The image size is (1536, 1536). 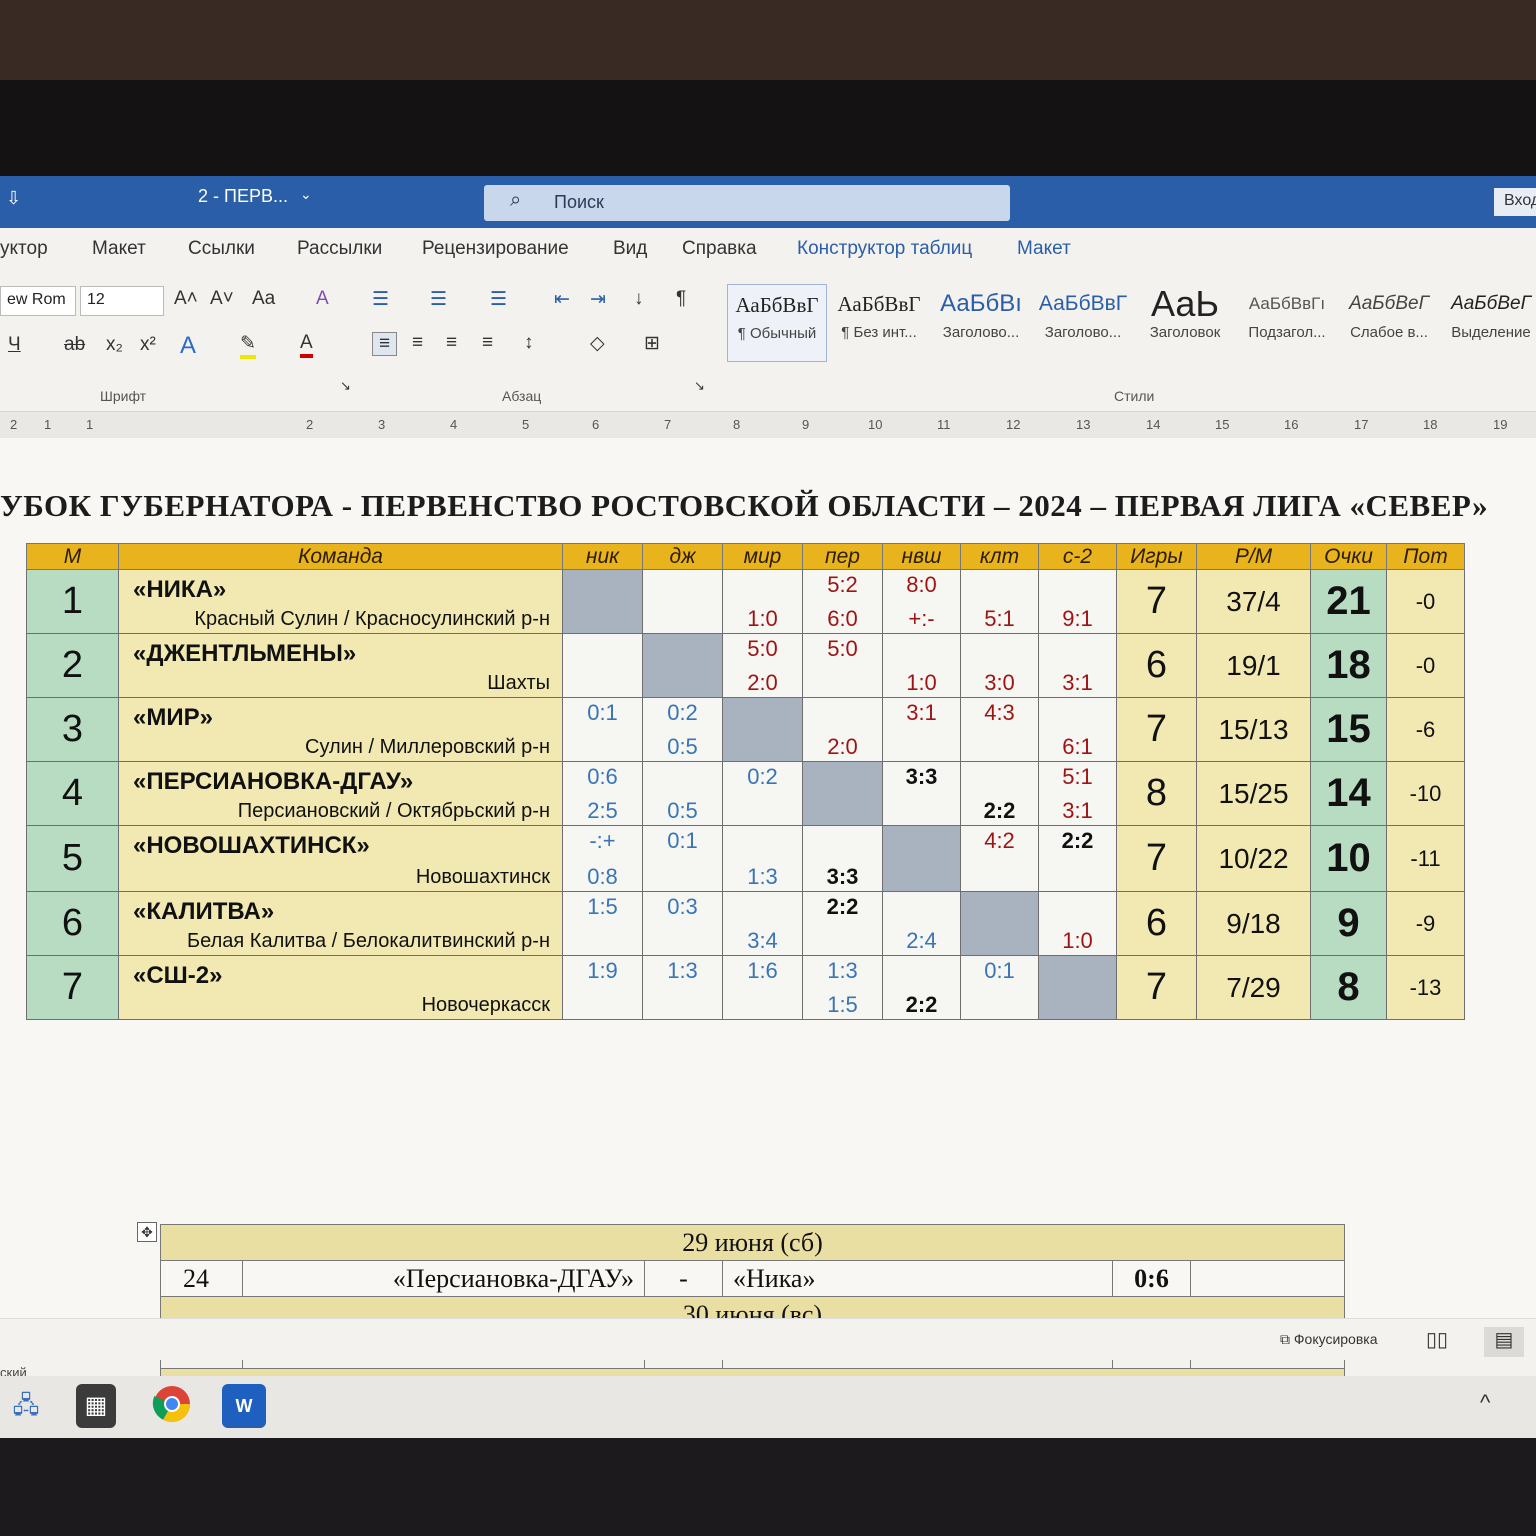 I want to click on team-name: «ДЖЕНТЛЬМЕНЫ», so click(x=245, y=653).